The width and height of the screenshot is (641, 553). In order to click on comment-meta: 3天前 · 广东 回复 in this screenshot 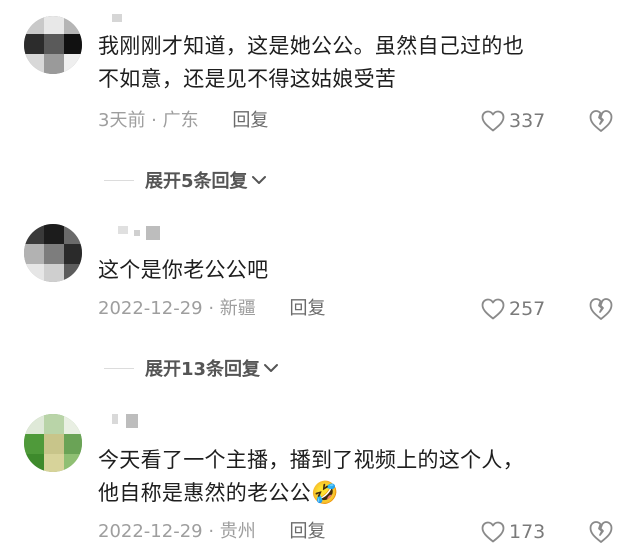, I will do `click(183, 121)`.